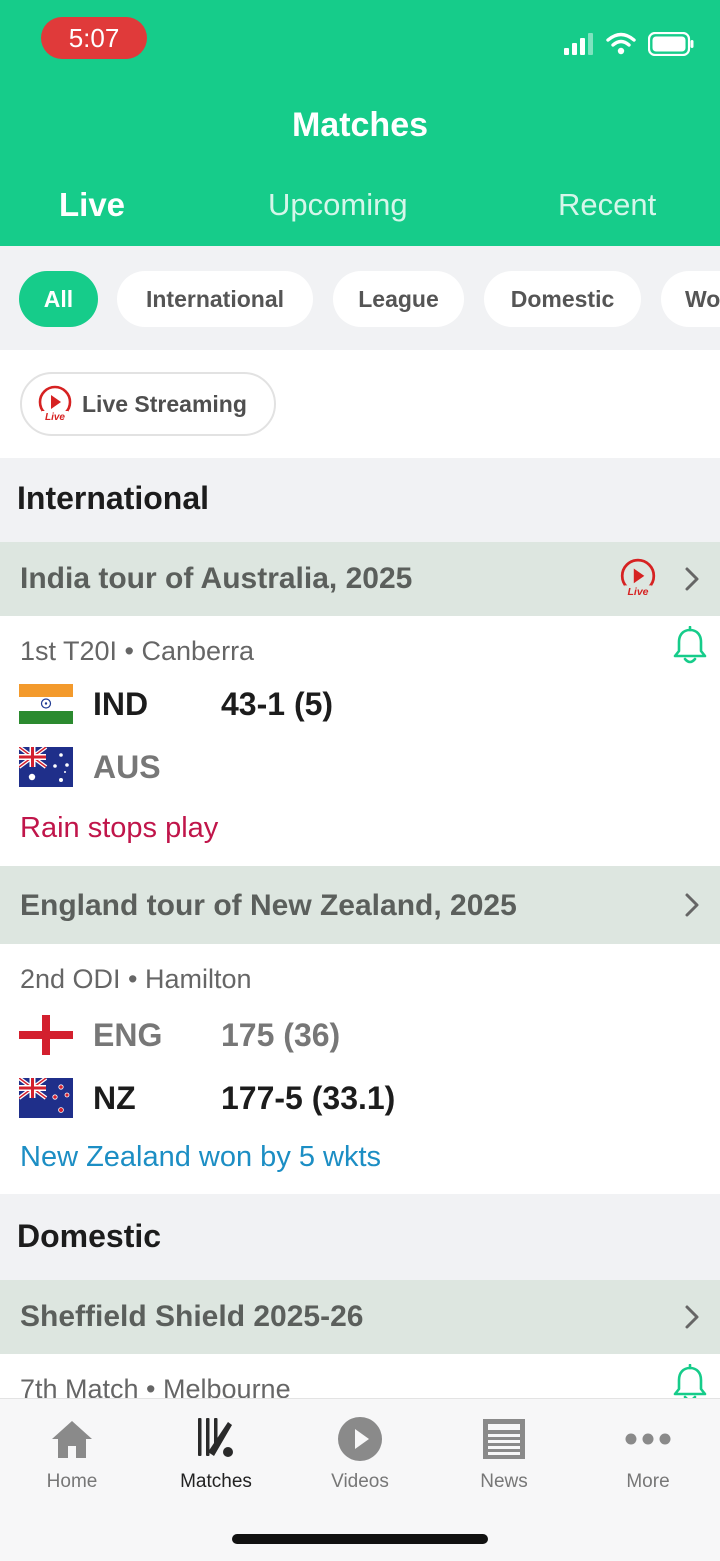  I want to click on tab-upcoming: Upcoming, so click(338, 205).